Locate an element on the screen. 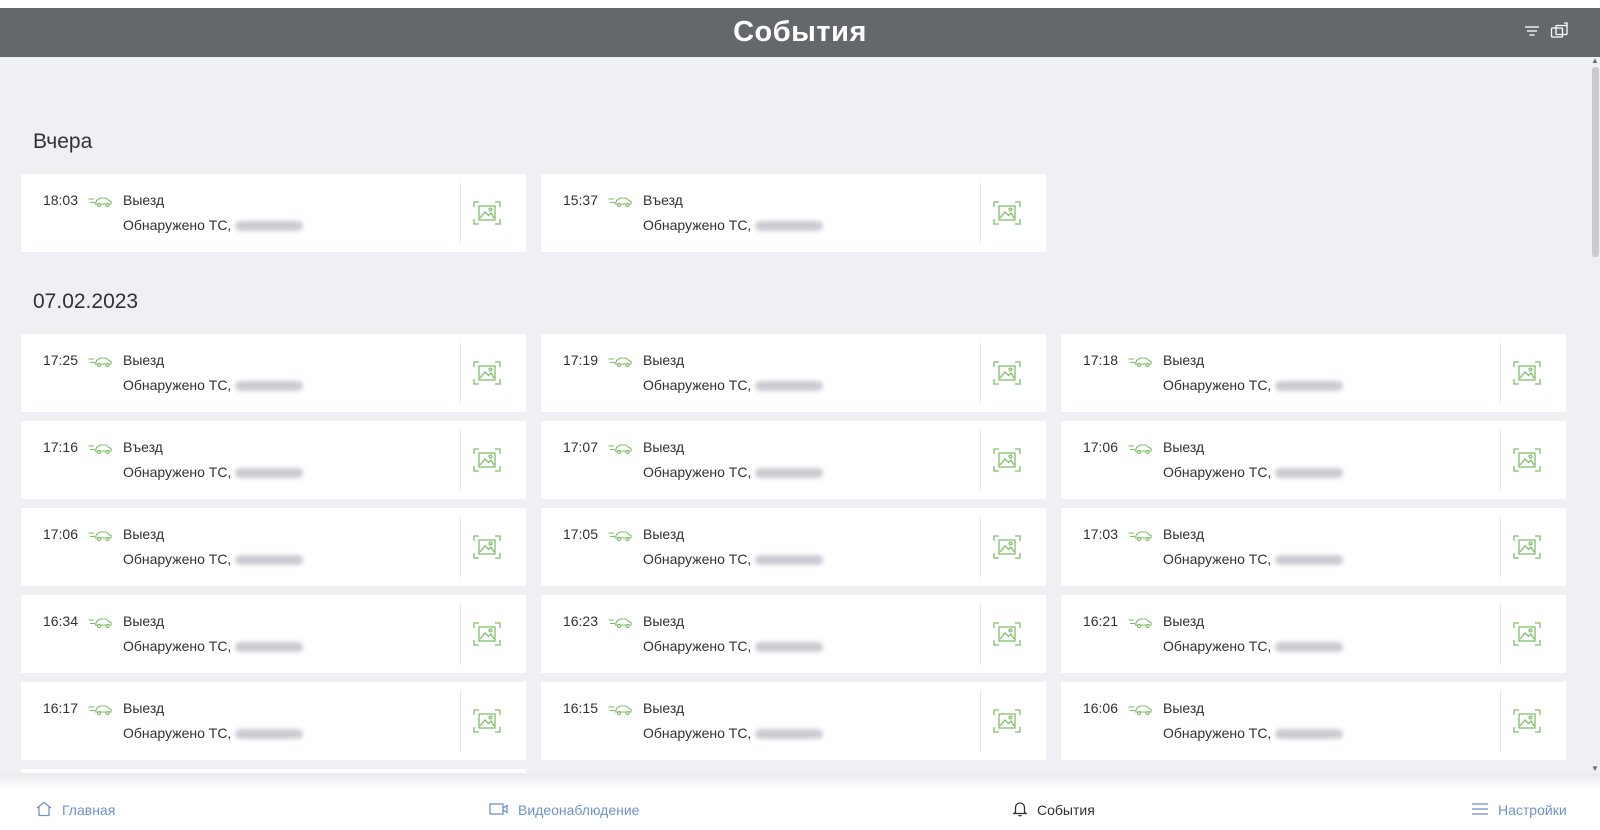 The height and width of the screenshot is (830, 1600). event-card: 17:19 Выезд Обнаружено ТС, is located at coordinates (793, 373).